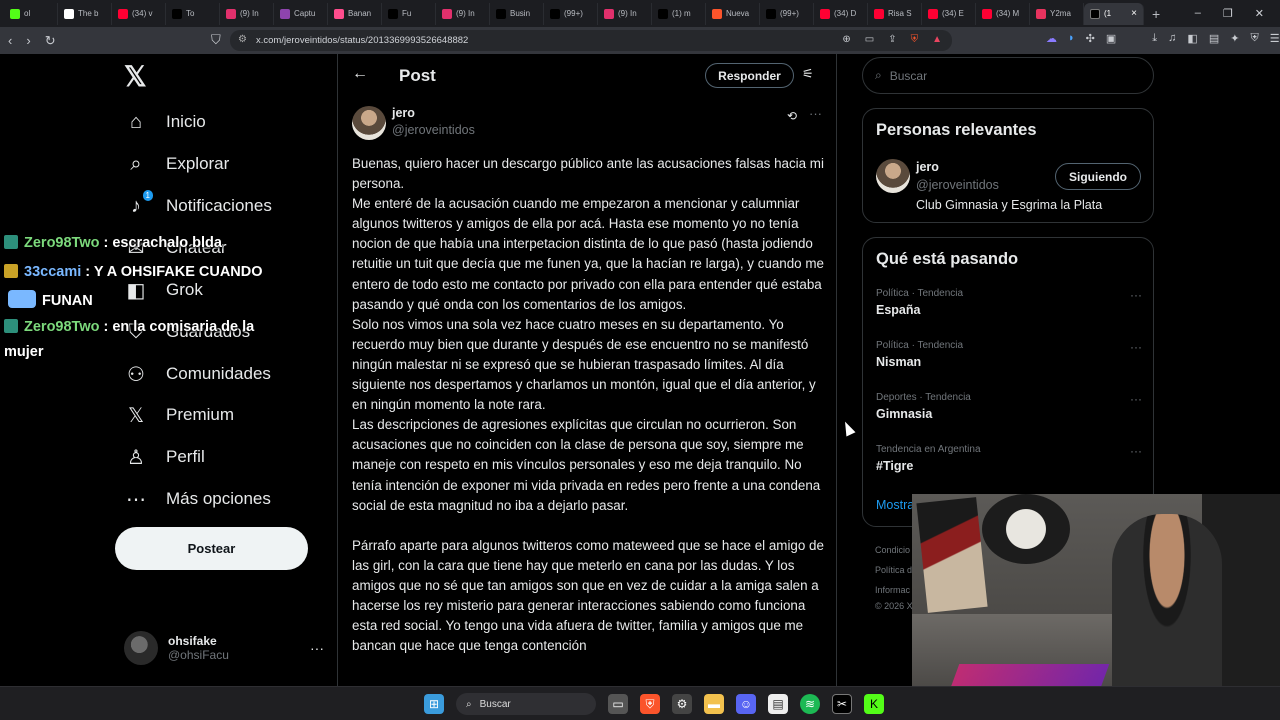 The image size is (1280, 720). I want to click on post-button: Postear, so click(211, 548).